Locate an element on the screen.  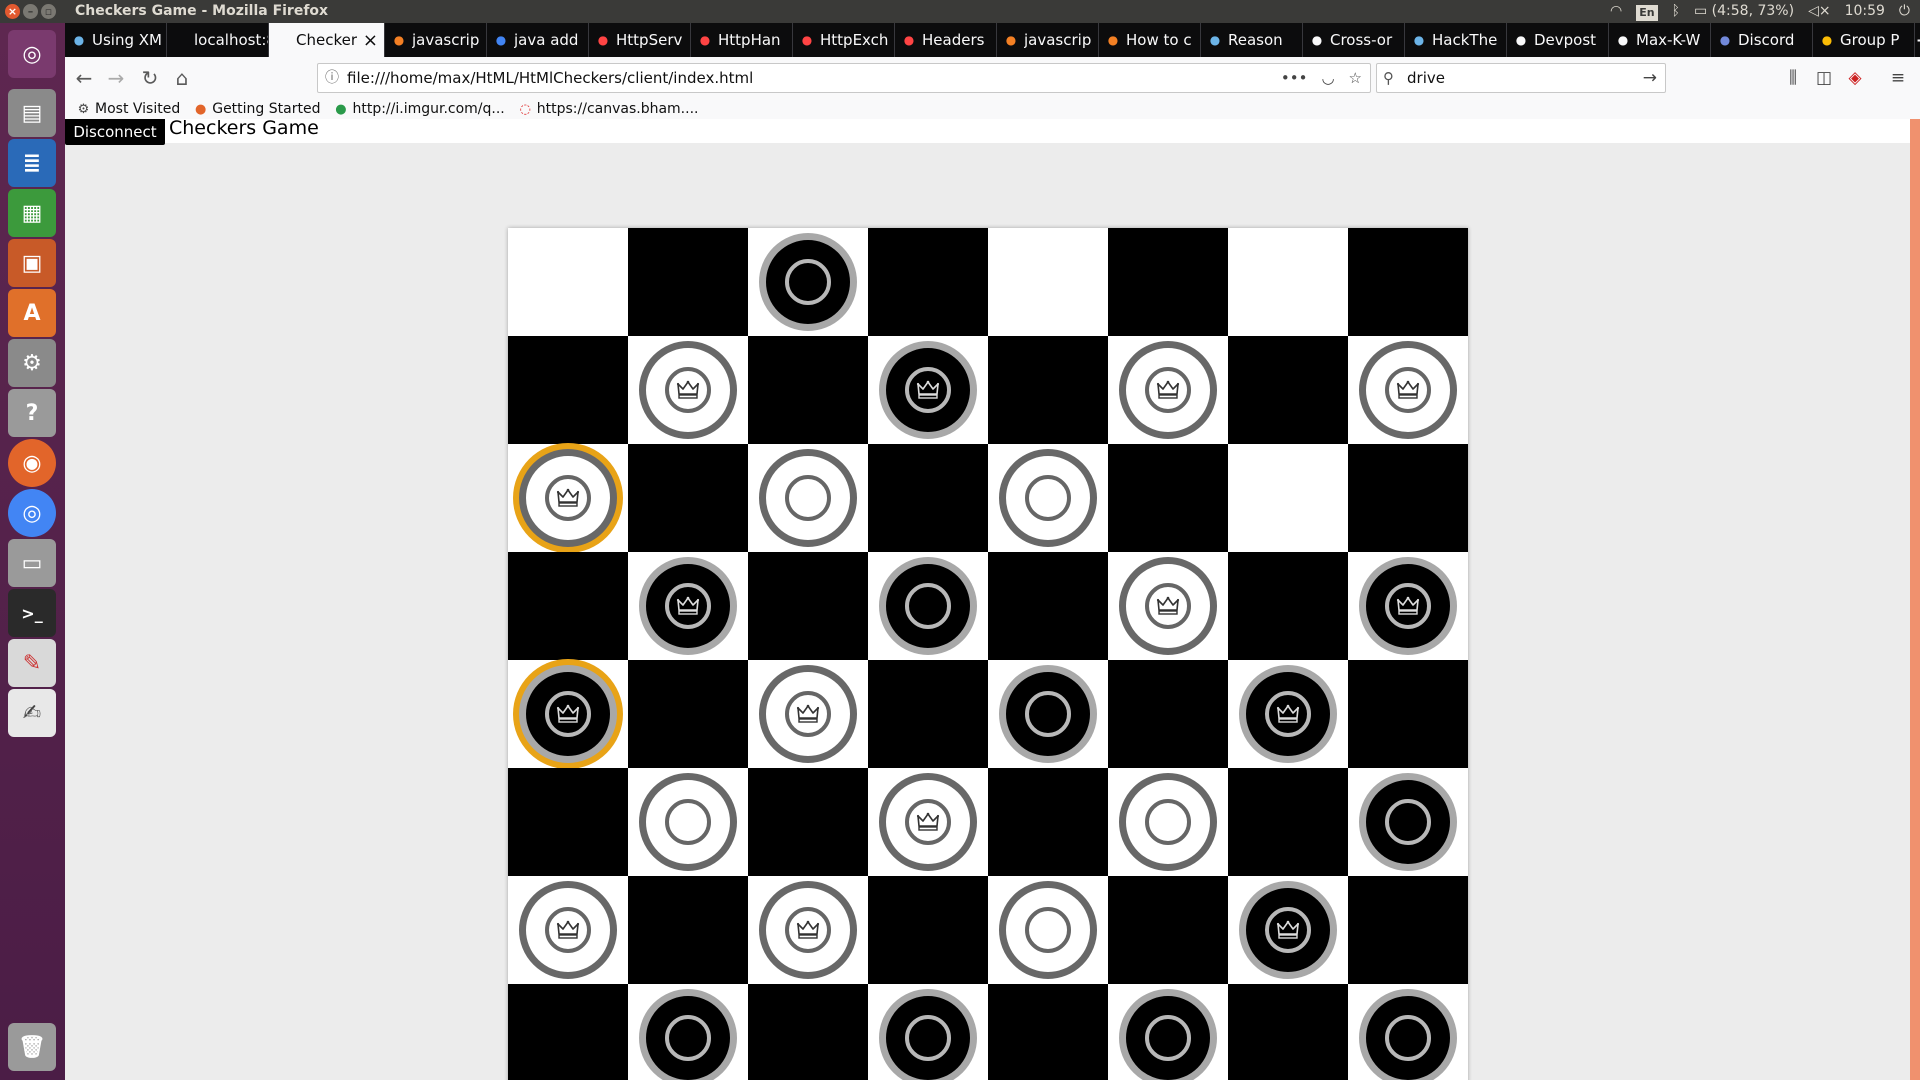
terminal-icon: >_ is located at coordinates (32, 613).